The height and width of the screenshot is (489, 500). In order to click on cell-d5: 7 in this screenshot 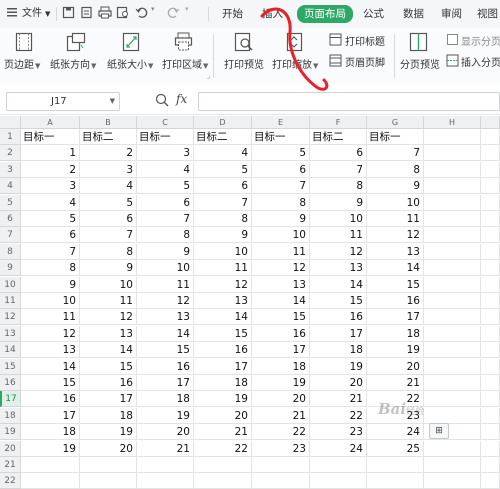, I will do `click(223, 202)`.